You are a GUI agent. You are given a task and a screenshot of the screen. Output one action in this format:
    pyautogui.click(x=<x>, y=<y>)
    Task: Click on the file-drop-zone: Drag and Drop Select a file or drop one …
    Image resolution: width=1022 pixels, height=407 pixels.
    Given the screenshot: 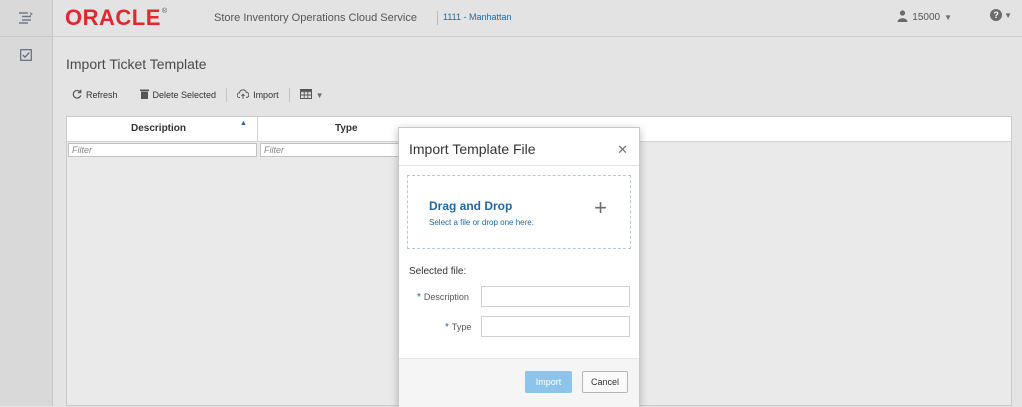 What is the action you would take?
    pyautogui.click(x=519, y=212)
    